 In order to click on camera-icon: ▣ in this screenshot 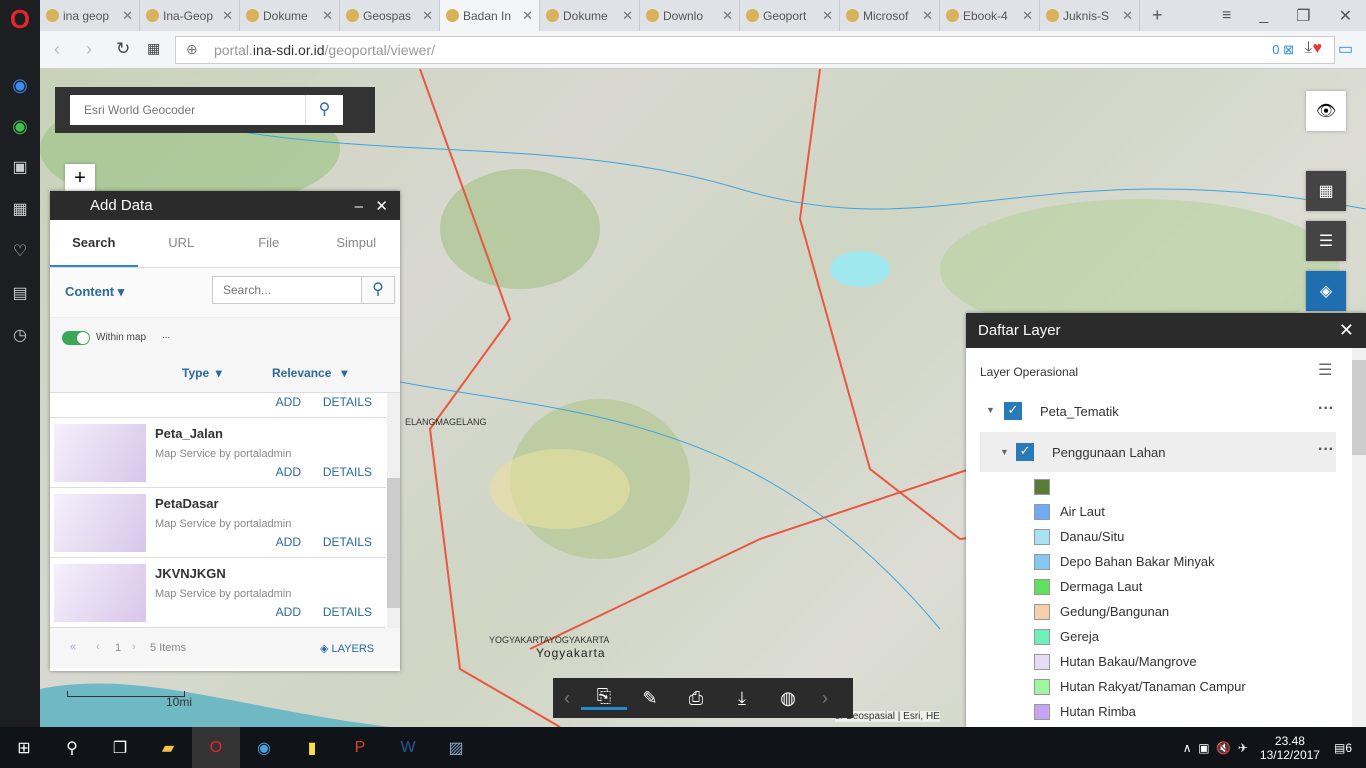, I will do `click(20, 167)`.